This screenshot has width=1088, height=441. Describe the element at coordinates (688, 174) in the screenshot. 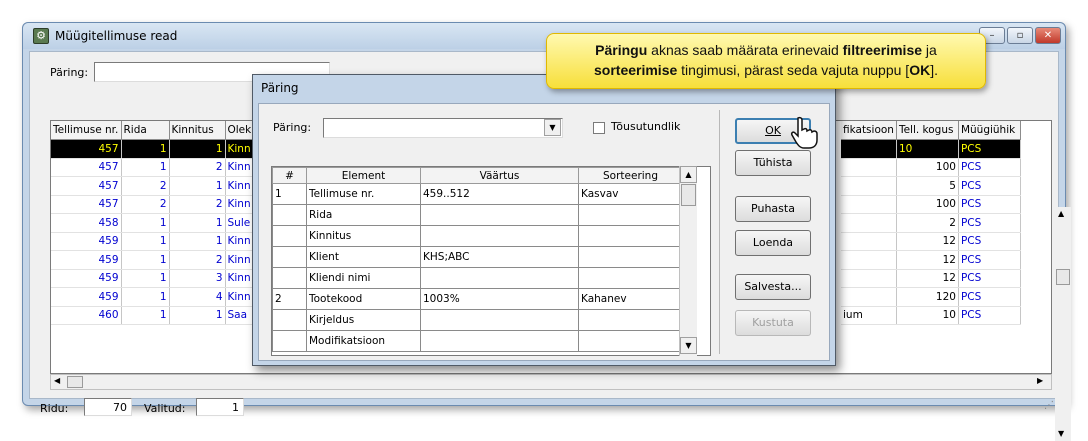

I see `criteria-scroll-up-icon: ▲` at that location.